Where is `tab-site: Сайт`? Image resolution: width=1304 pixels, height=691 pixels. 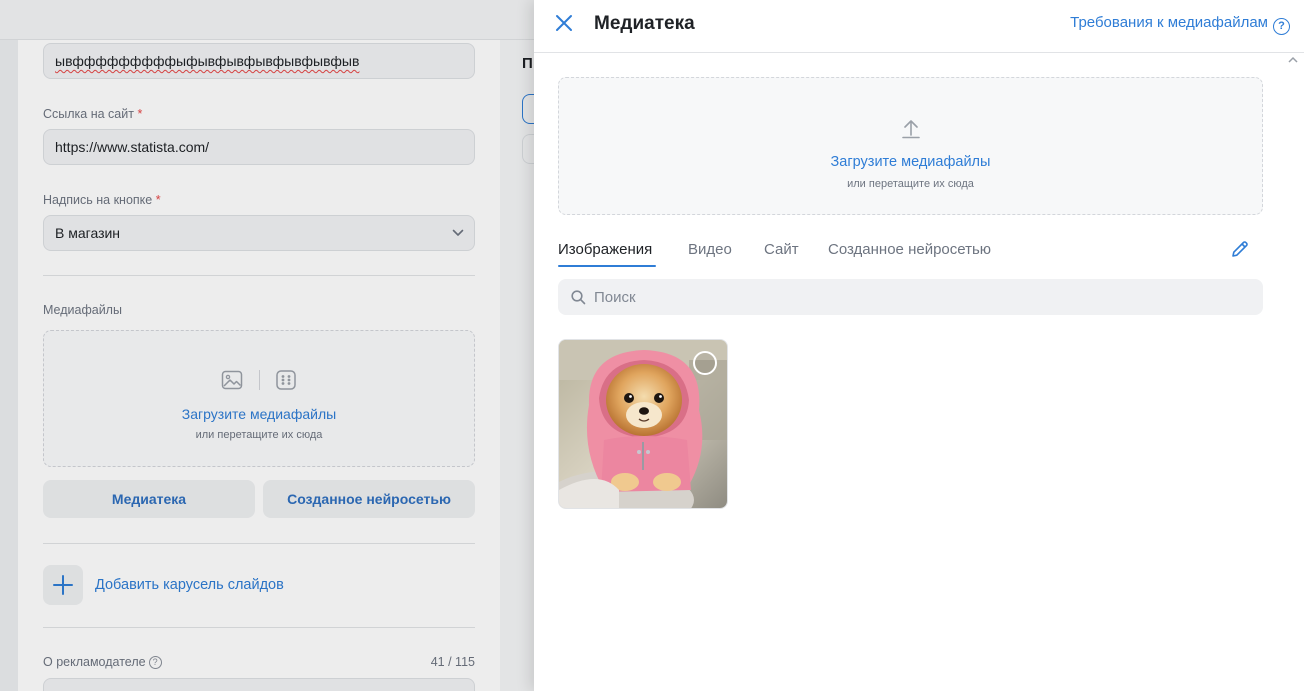 tab-site: Сайт is located at coordinates (781, 249).